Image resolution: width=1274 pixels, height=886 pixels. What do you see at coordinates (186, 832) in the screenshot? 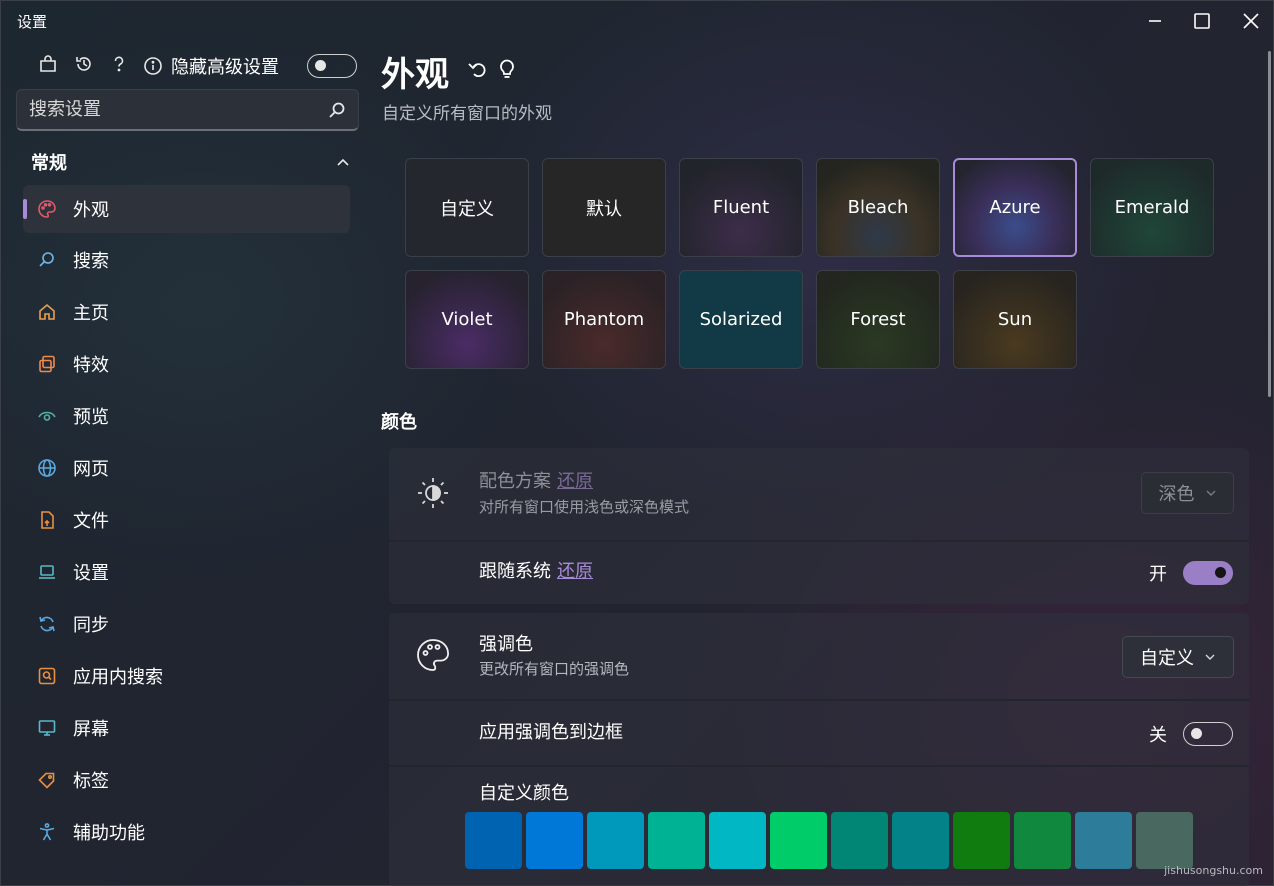
I see `sidebar-item-accessibility: 辅助功能` at bounding box center [186, 832].